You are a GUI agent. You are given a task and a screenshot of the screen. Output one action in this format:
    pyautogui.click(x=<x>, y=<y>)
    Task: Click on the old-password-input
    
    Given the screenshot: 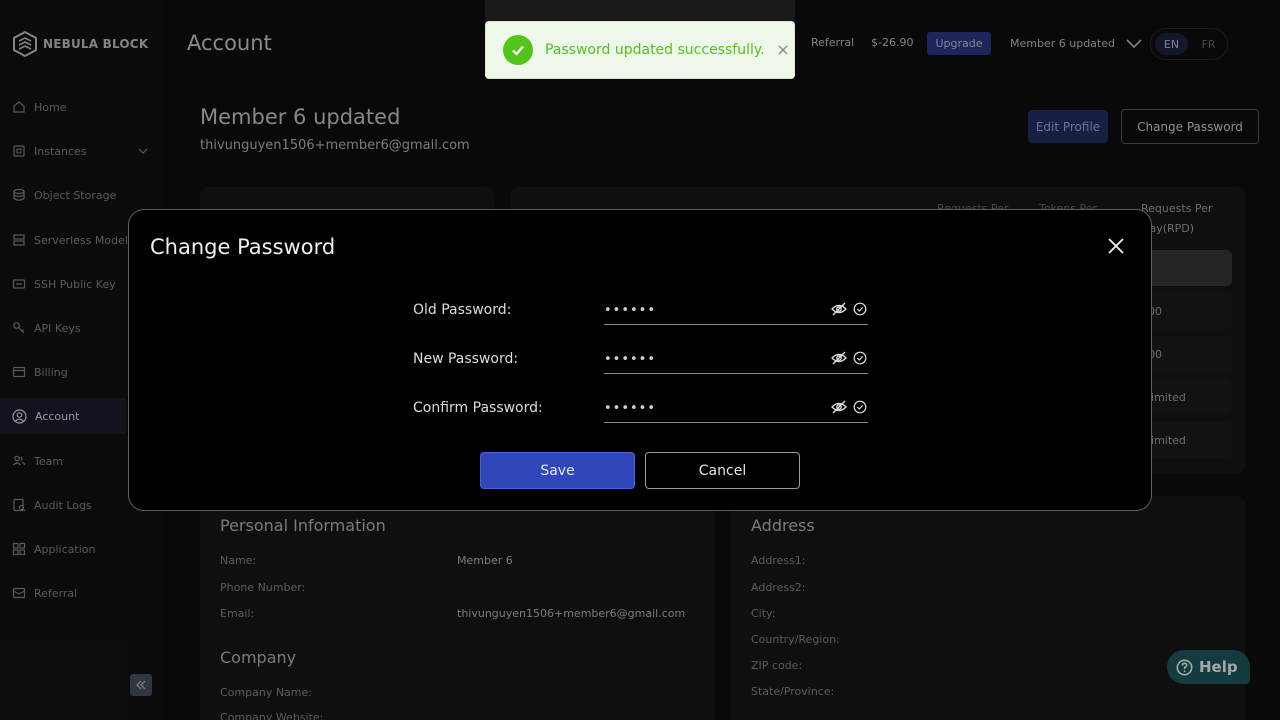 What is the action you would take?
    pyautogui.click(x=711, y=310)
    